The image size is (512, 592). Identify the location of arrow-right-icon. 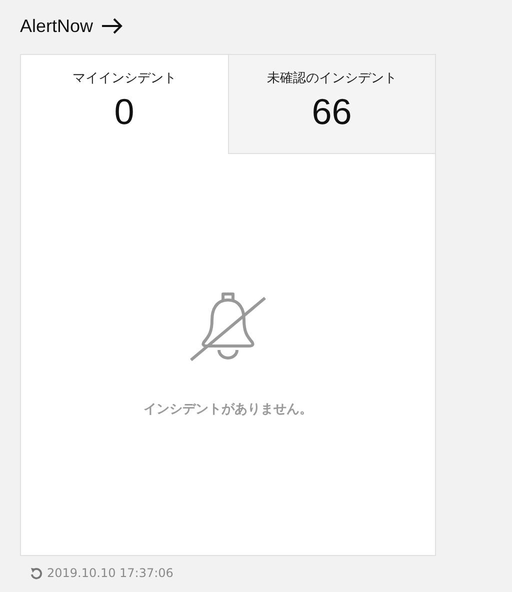
(112, 26).